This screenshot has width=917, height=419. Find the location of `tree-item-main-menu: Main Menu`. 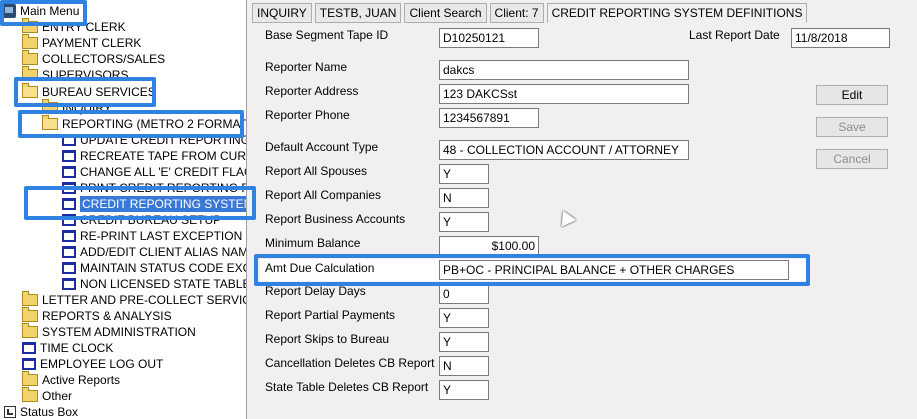

tree-item-main-menu: Main Menu is located at coordinates (40, 11).